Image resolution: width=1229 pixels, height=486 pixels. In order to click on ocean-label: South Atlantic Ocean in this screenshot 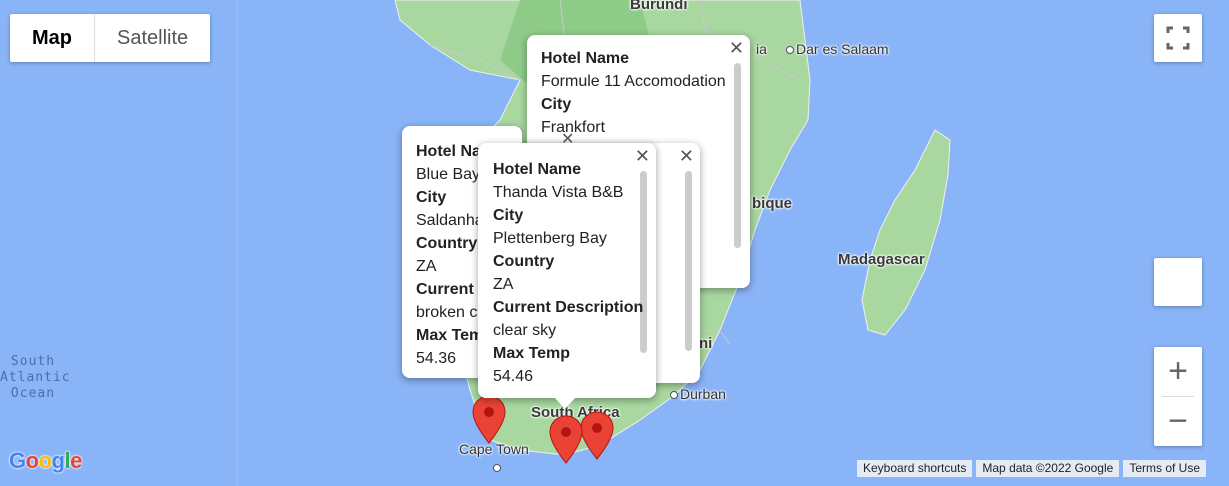, I will do `click(35, 377)`.